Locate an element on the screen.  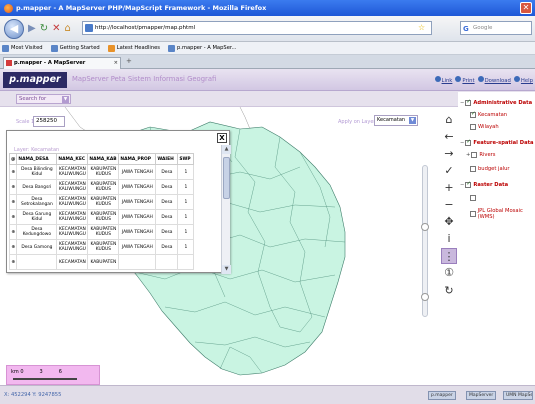
link-link: Link is located at coordinates (443, 80).